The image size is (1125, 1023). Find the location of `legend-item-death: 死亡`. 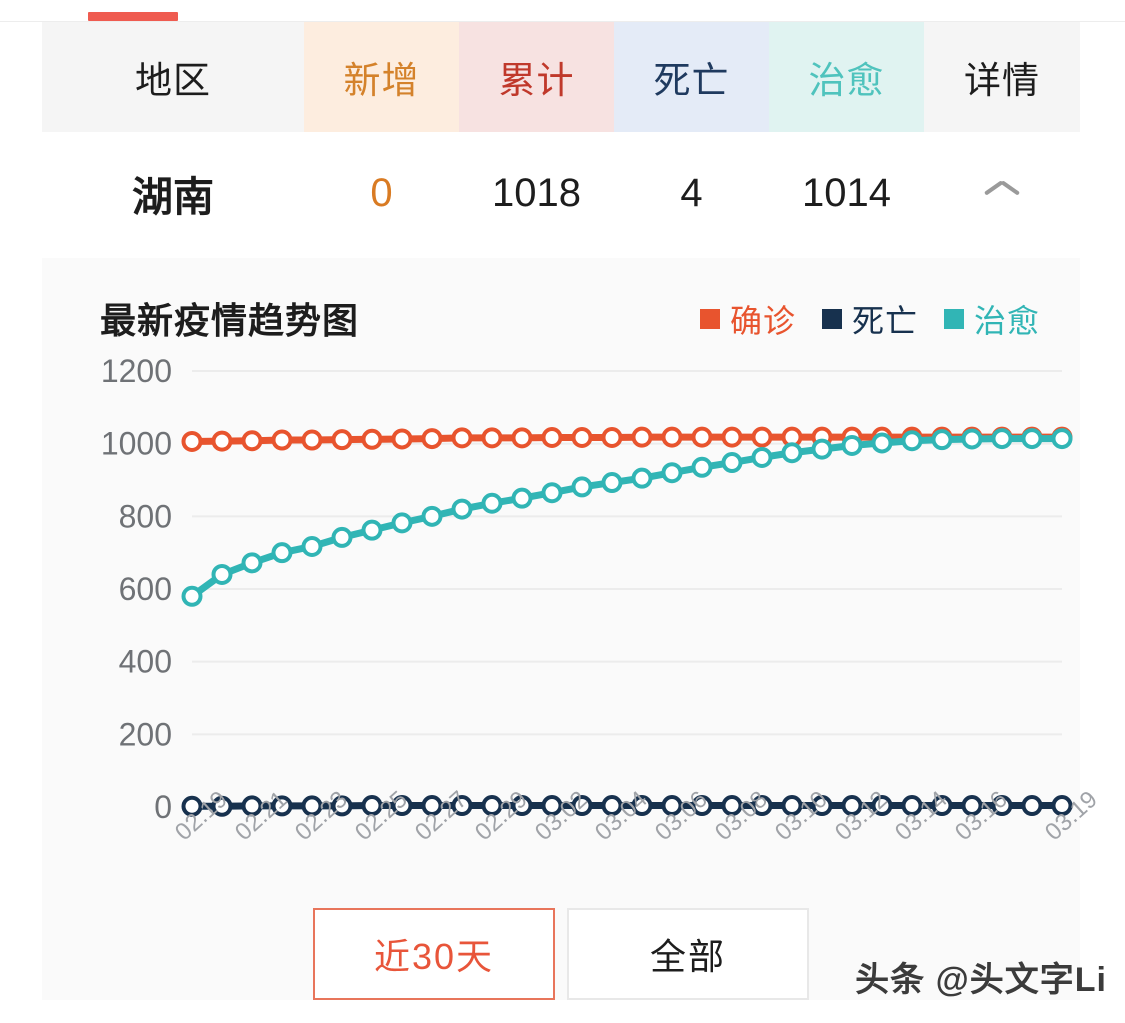

legend-item-death: 死亡 is located at coordinates (869, 319).